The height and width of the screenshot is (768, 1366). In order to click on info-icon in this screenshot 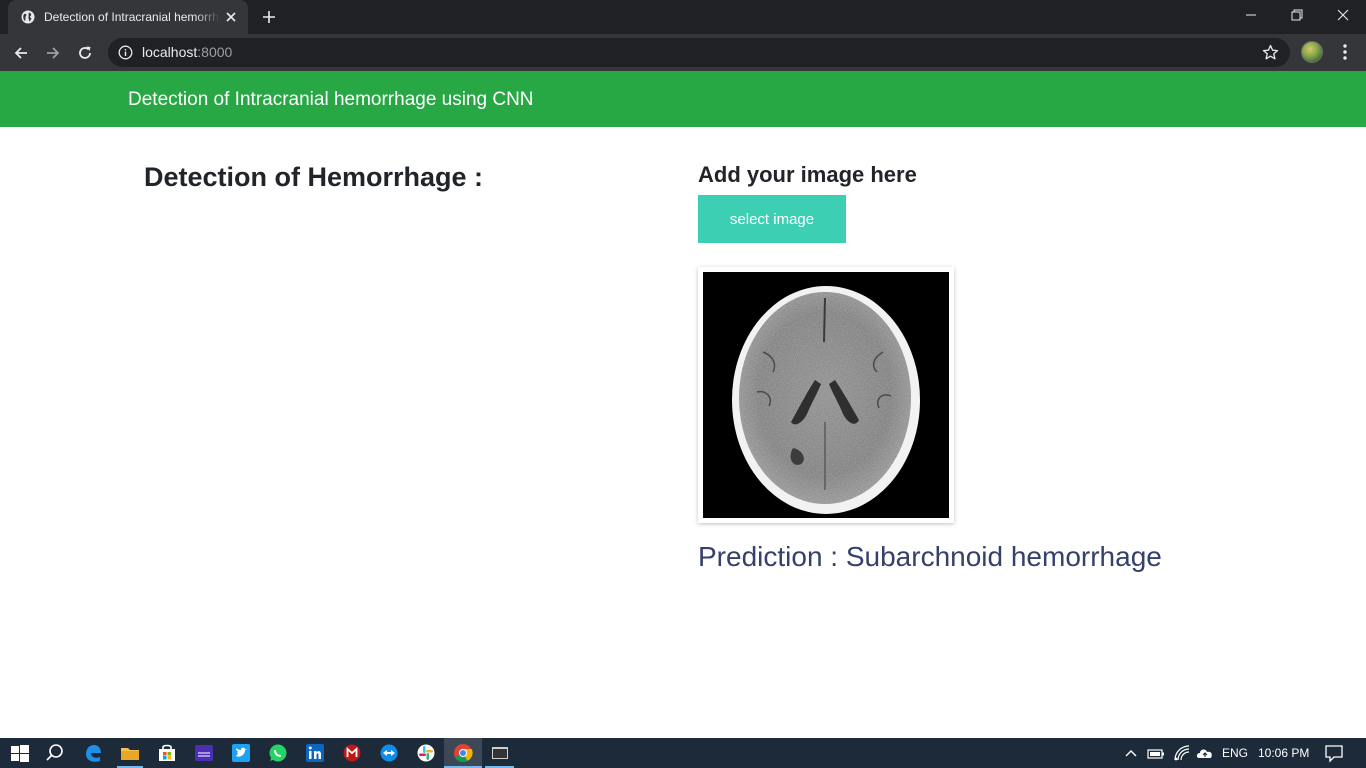, I will do `click(125, 52)`.